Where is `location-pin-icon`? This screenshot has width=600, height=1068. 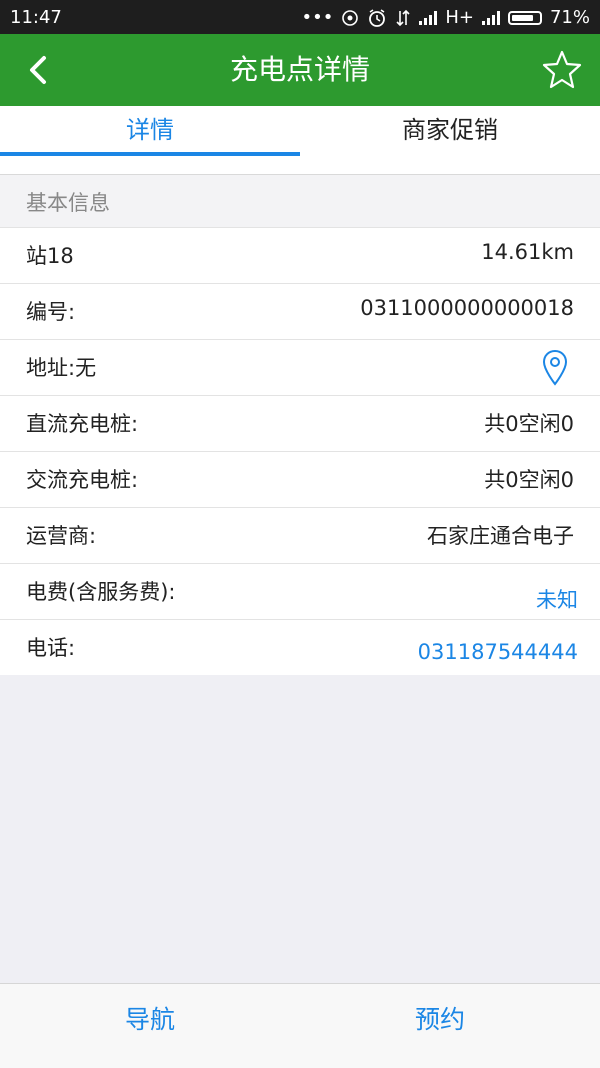 location-pin-icon is located at coordinates (555, 368).